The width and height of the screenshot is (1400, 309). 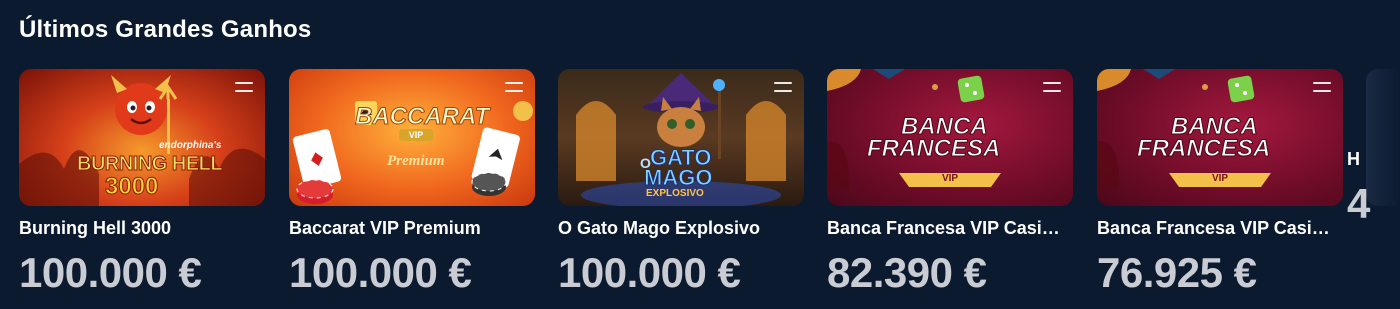 I want to click on art-subtitle: EXPLOSIVO, so click(x=675, y=193).